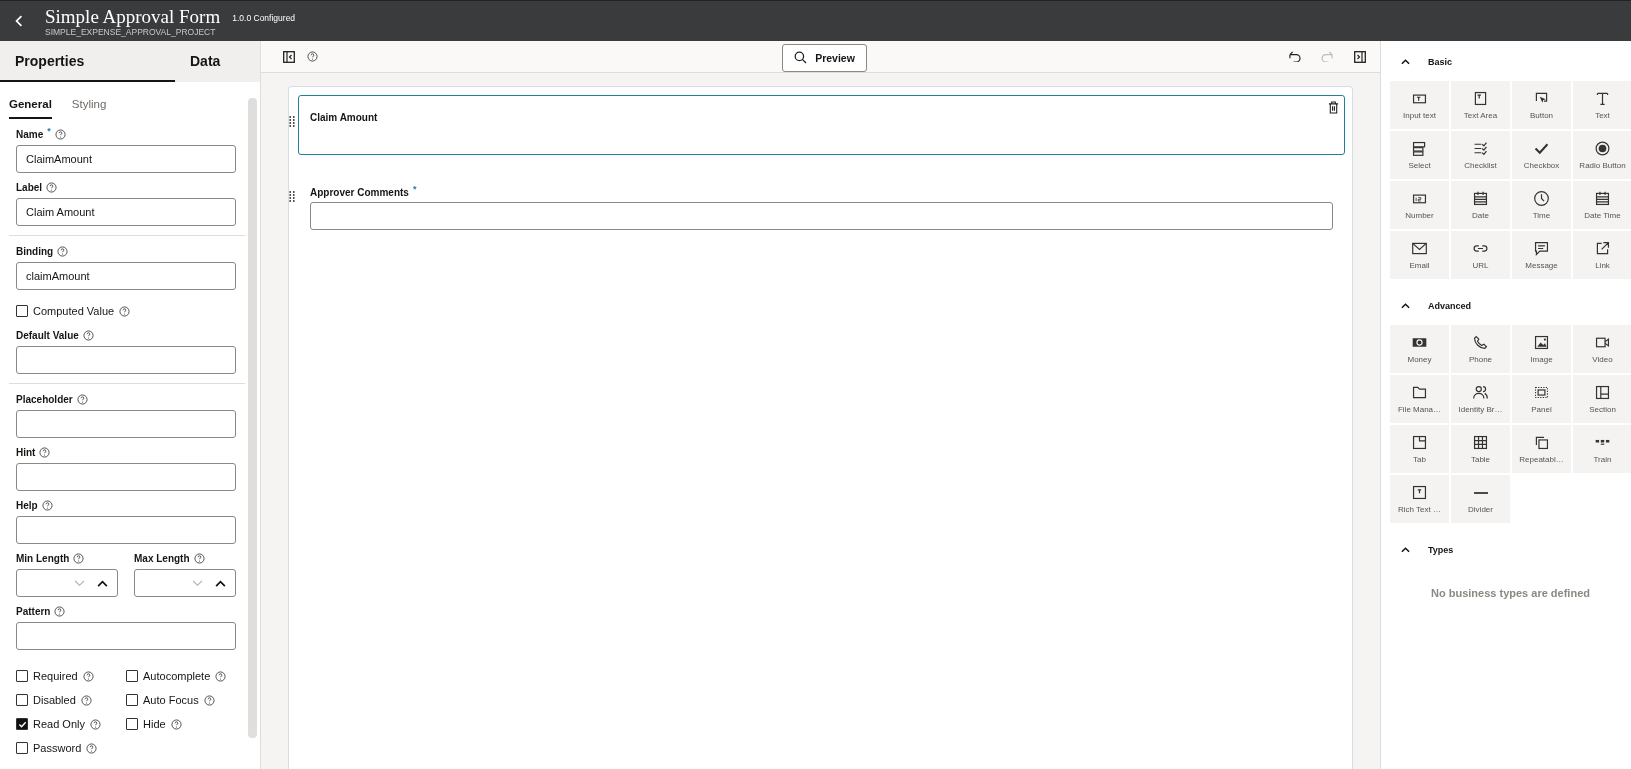 The image size is (1631, 769). What do you see at coordinates (1602, 449) in the screenshot?
I see `component-tile: Train` at bounding box center [1602, 449].